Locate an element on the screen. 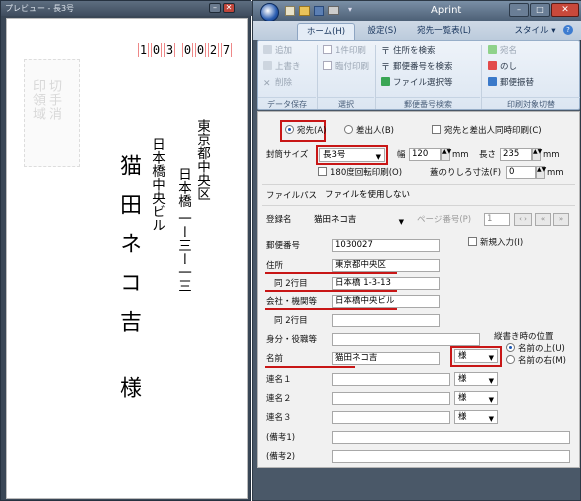 The image size is (581, 501). radio-name-above: 名前の上(U) is located at coordinates (535, 349).